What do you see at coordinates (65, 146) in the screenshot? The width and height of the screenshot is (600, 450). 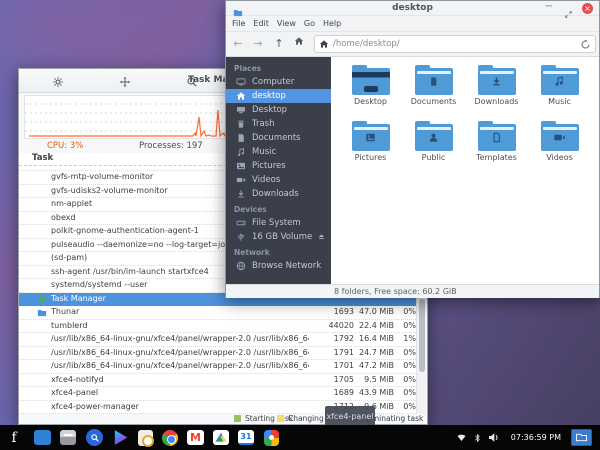 I see `cpu-usage-label: CPU: 3%` at bounding box center [65, 146].